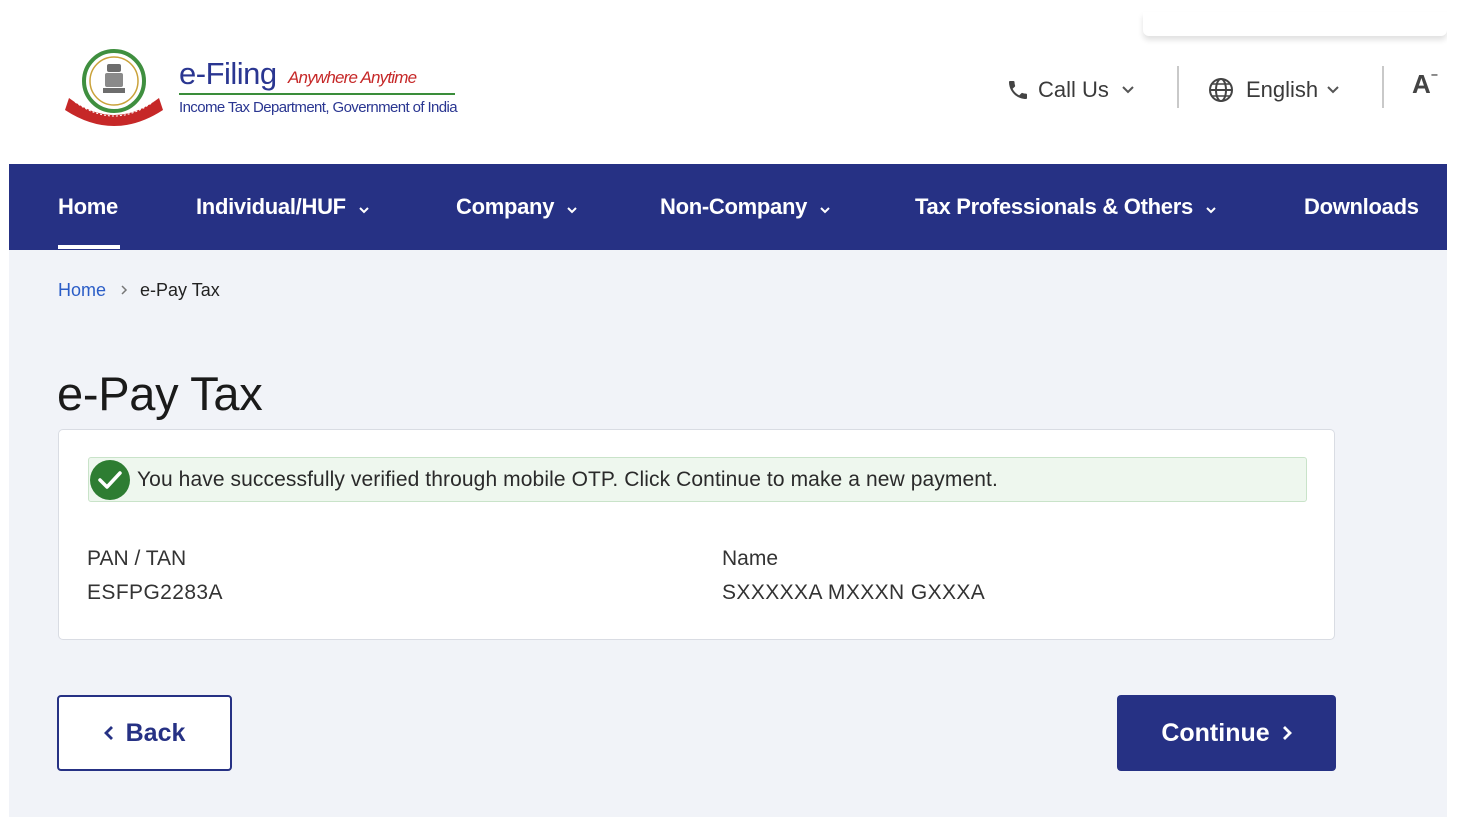 The image size is (1457, 817). What do you see at coordinates (317, 94) in the screenshot?
I see `logo-divider` at bounding box center [317, 94].